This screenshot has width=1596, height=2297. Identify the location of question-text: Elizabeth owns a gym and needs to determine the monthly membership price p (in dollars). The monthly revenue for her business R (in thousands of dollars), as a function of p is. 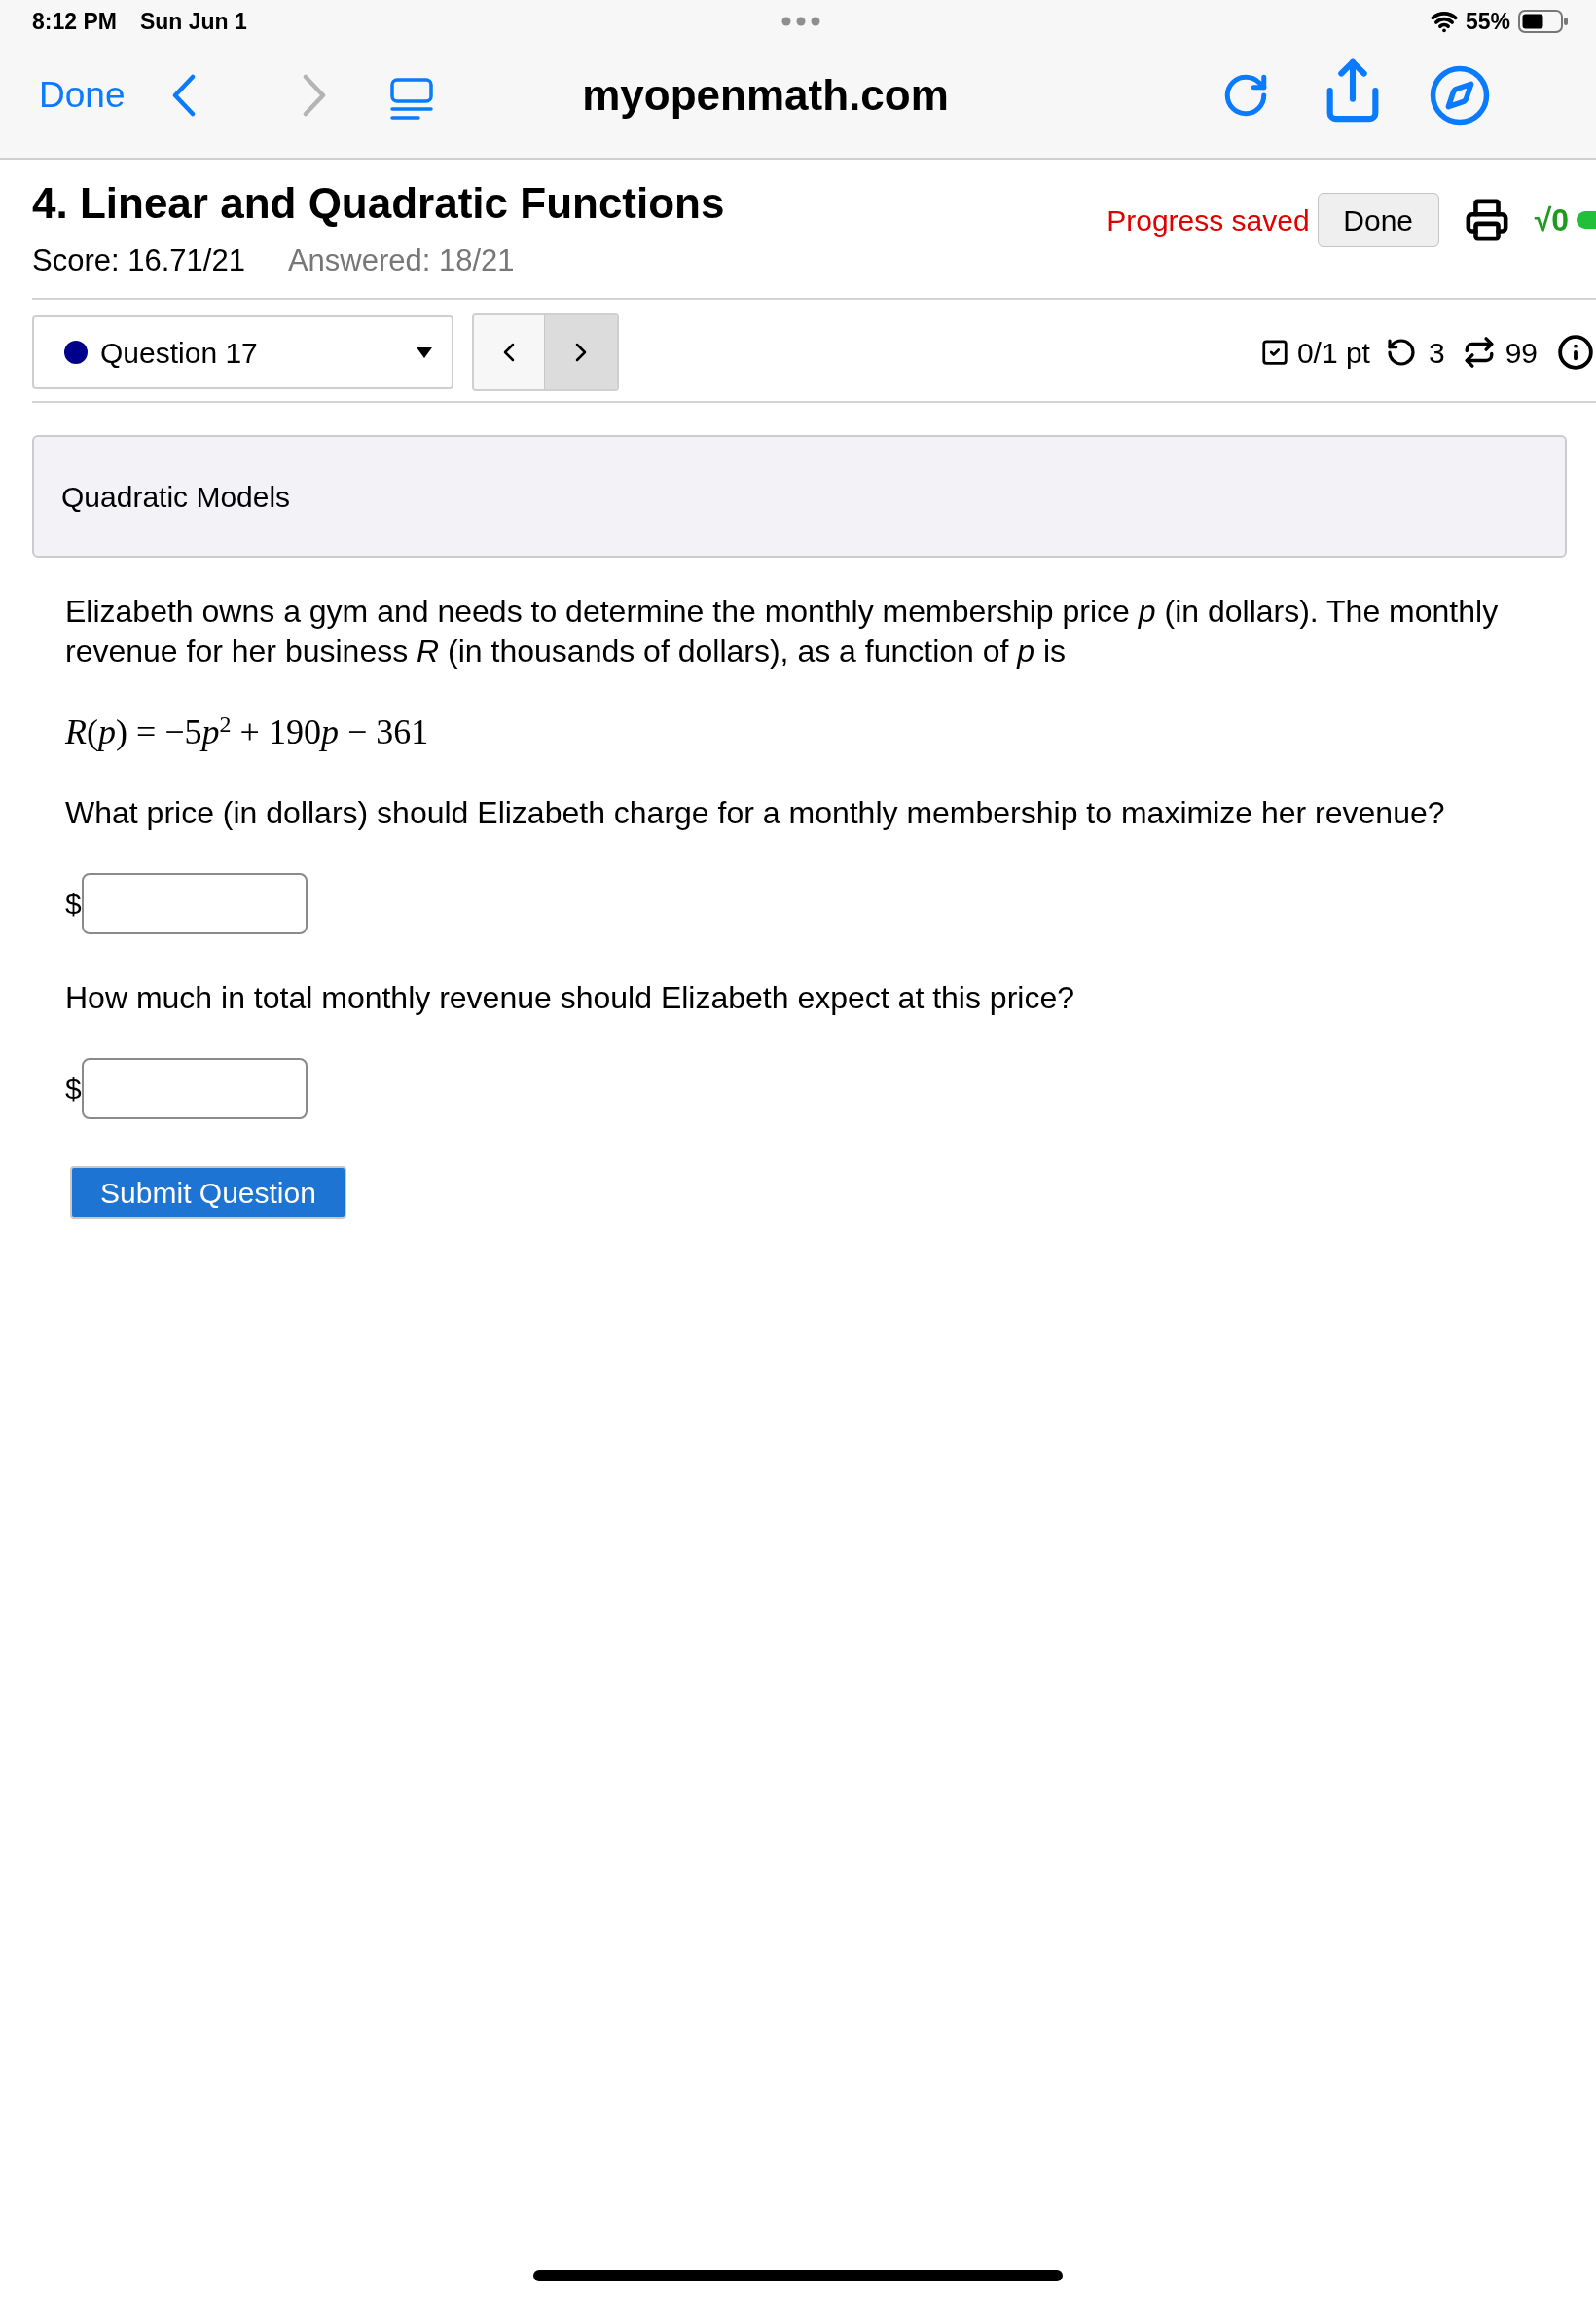
(783, 632).